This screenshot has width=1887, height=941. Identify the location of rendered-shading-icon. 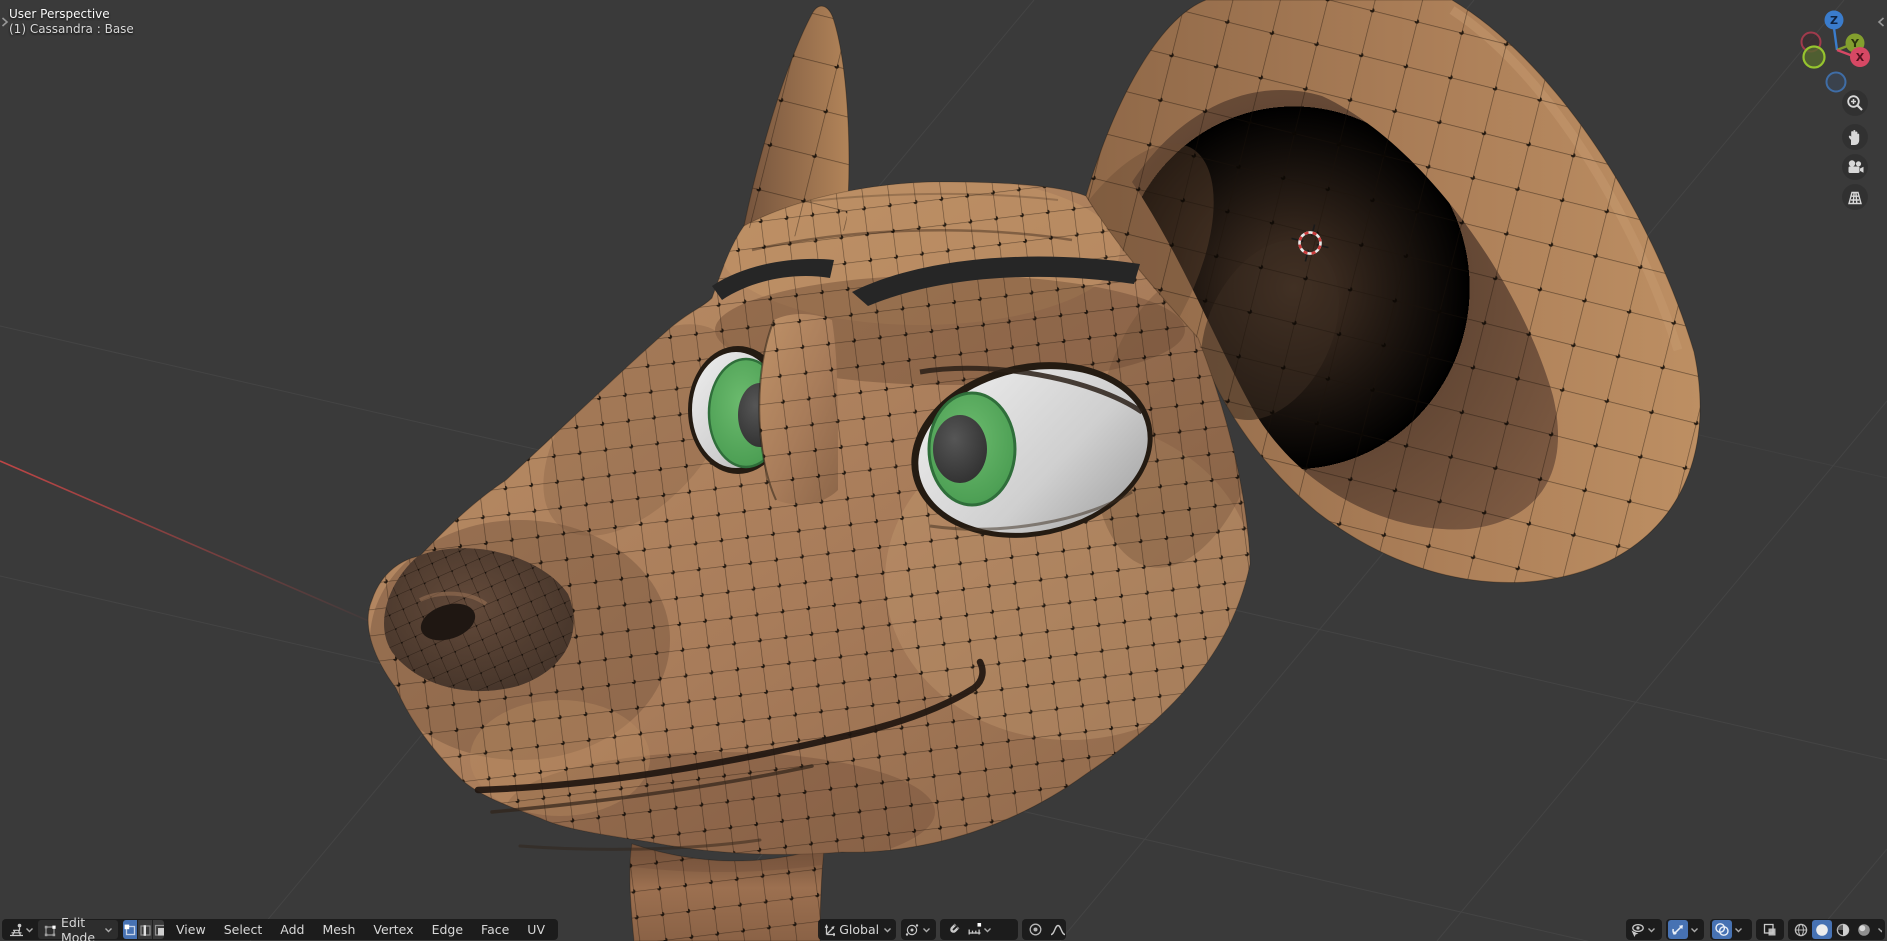
(1864, 929).